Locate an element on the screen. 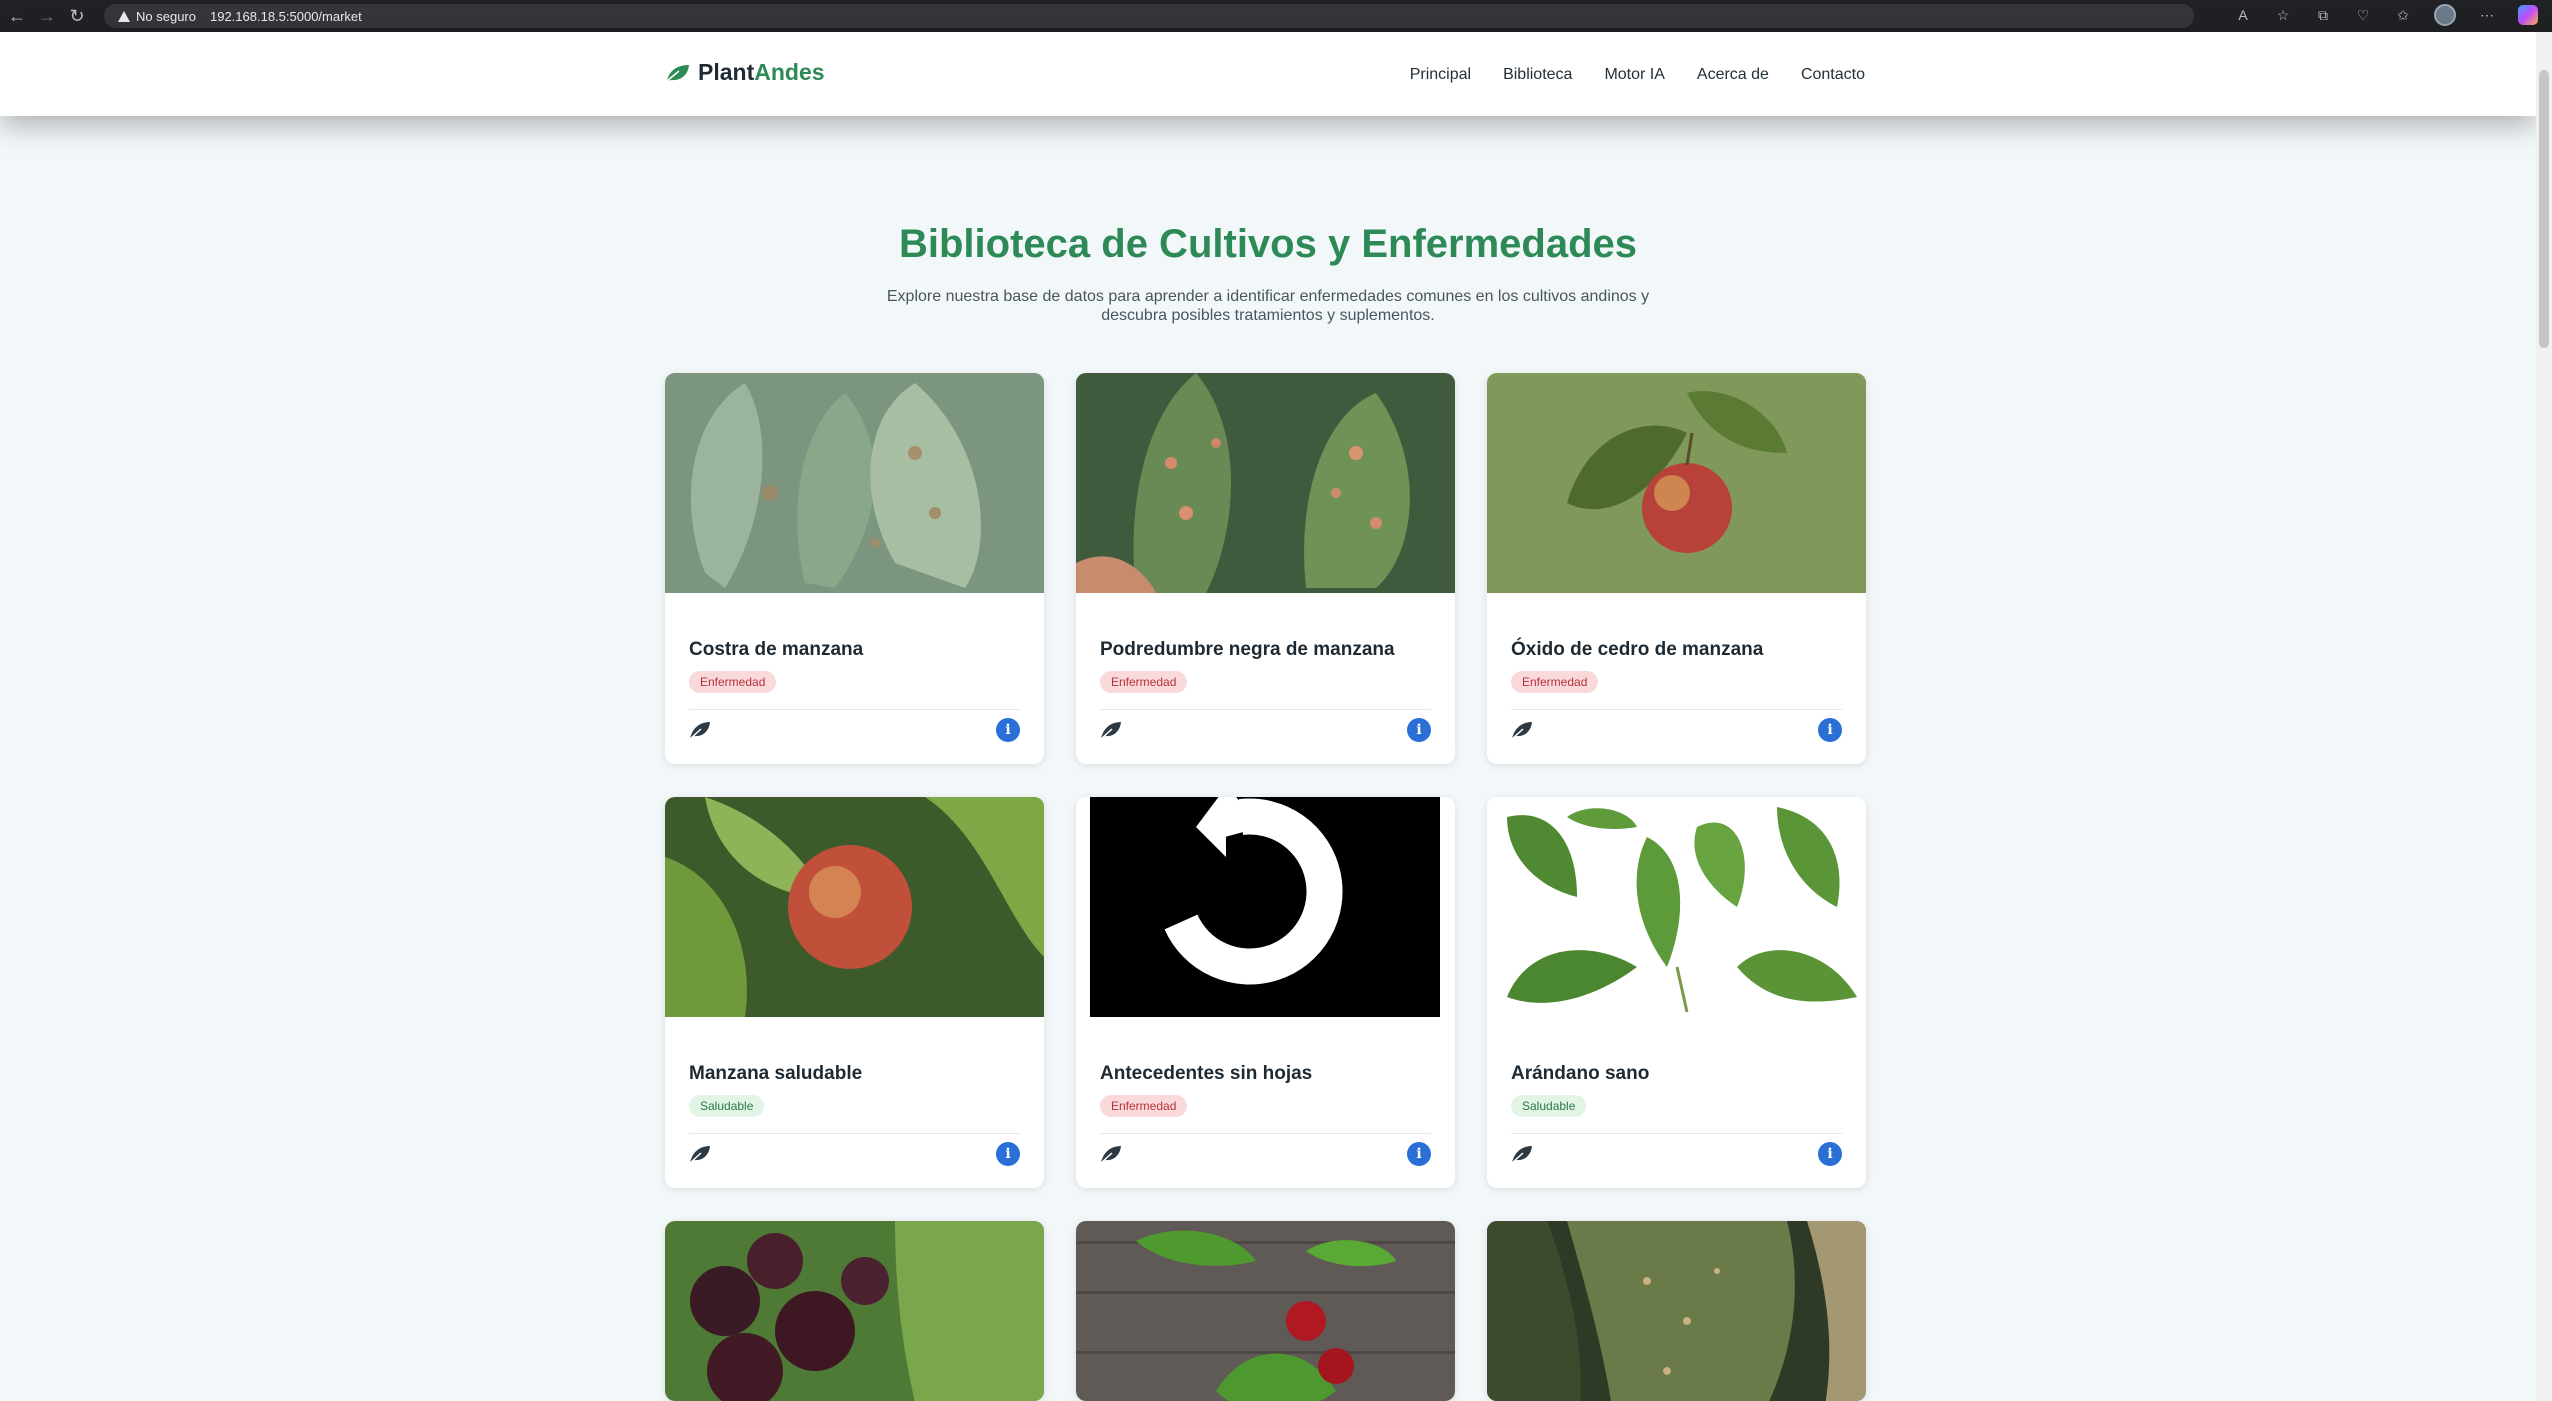 This screenshot has width=2552, height=1401. card-title: Óxido de cedro de manzana is located at coordinates (1637, 649).